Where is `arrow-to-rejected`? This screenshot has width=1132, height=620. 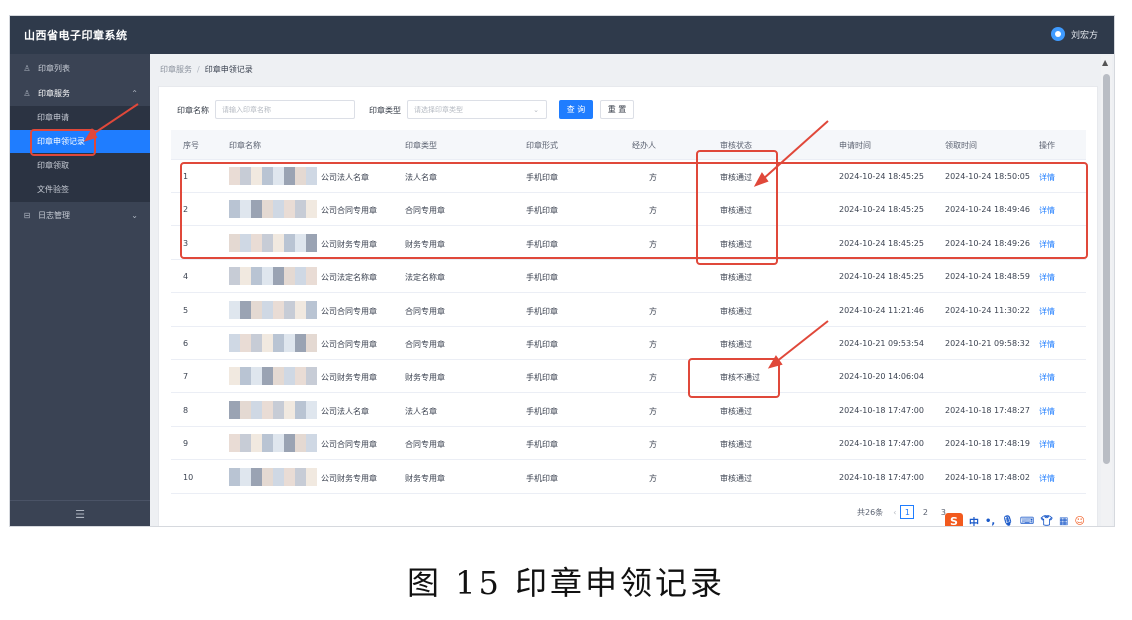 arrow-to-rejected is located at coordinates (802, 341).